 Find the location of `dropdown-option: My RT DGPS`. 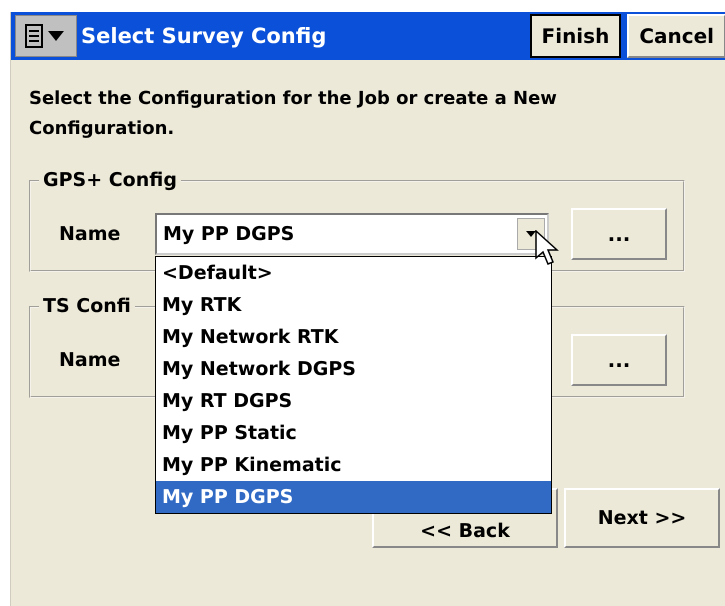

dropdown-option: My RT DGPS is located at coordinates (353, 401).